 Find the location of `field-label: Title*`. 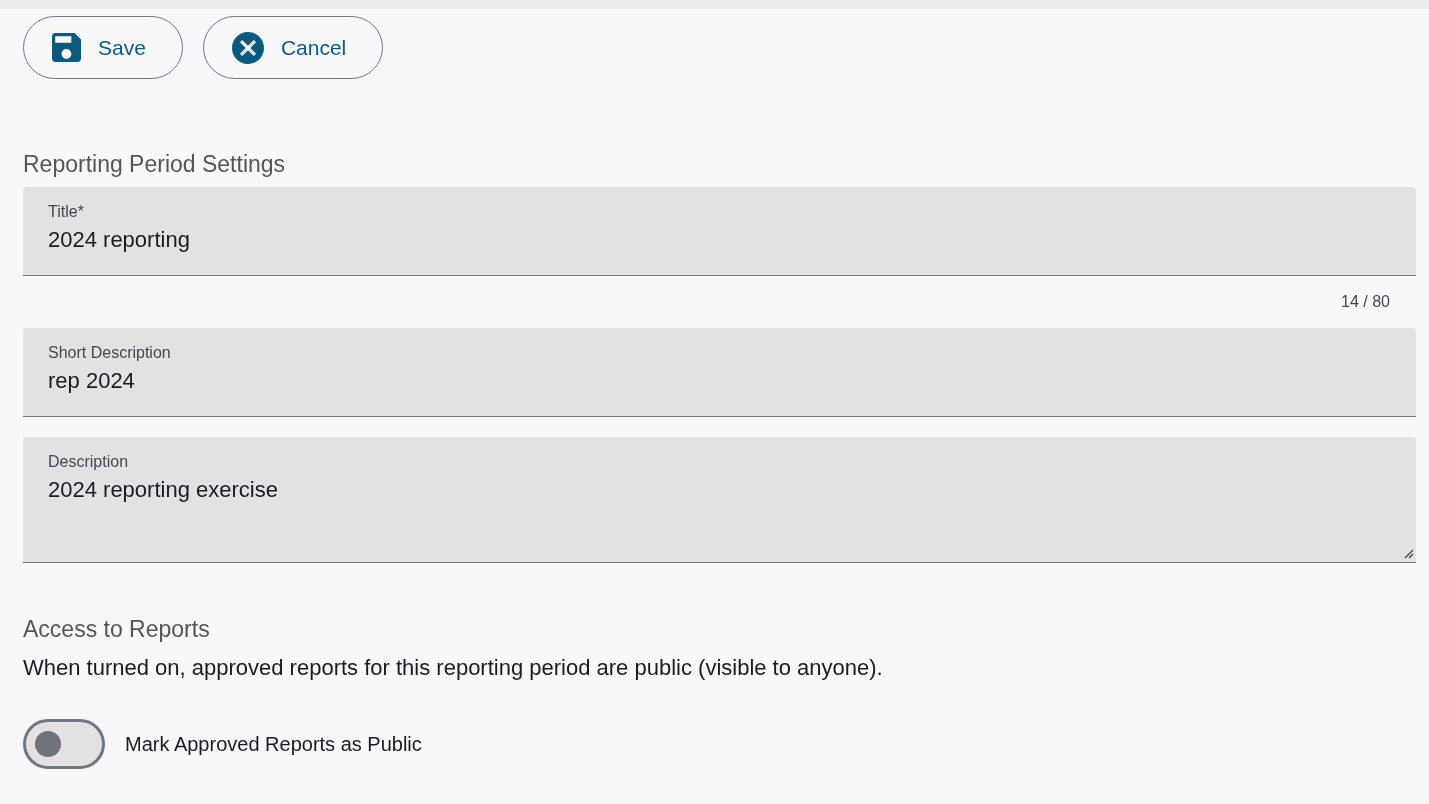

field-label: Title* is located at coordinates (66, 212).